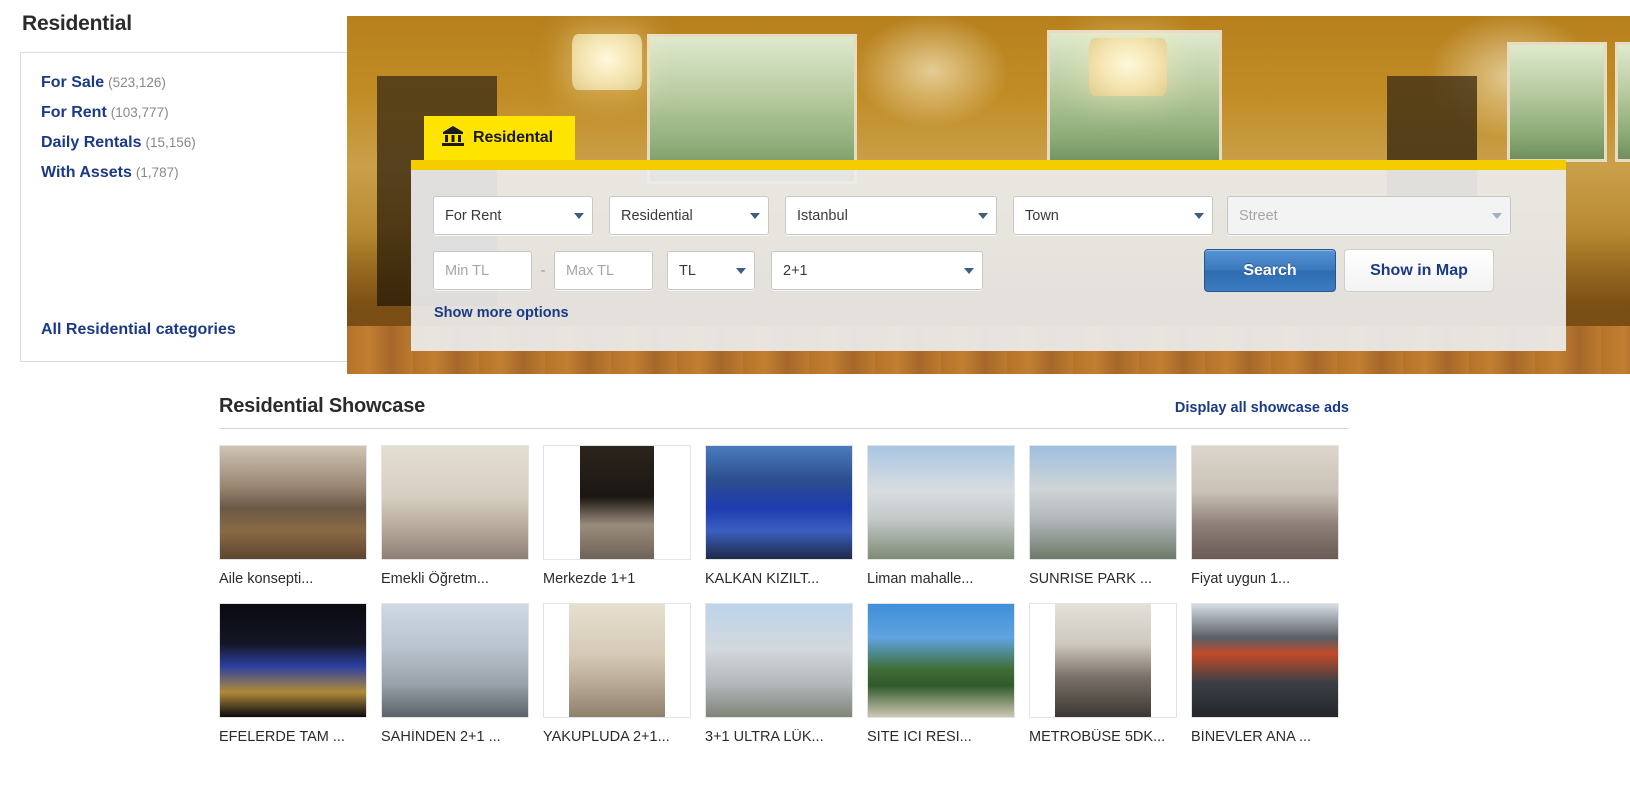  I want to click on category-row-with-assets: With Assets (1,787), so click(195, 173).